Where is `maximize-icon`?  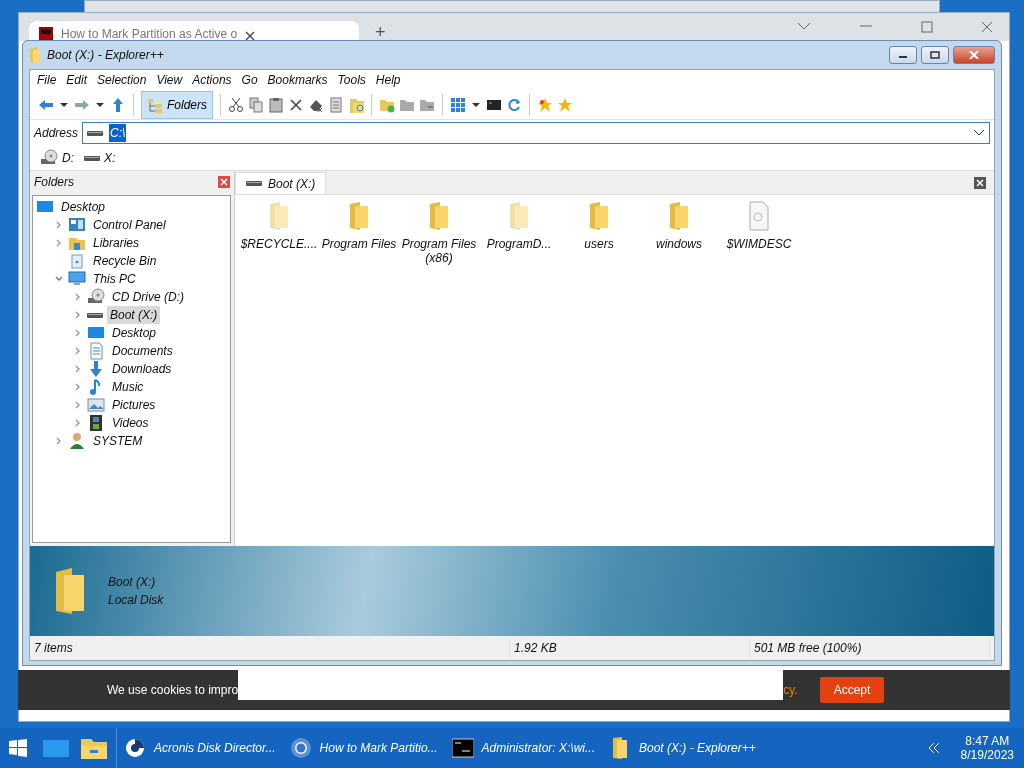 maximize-icon is located at coordinates (927, 27).